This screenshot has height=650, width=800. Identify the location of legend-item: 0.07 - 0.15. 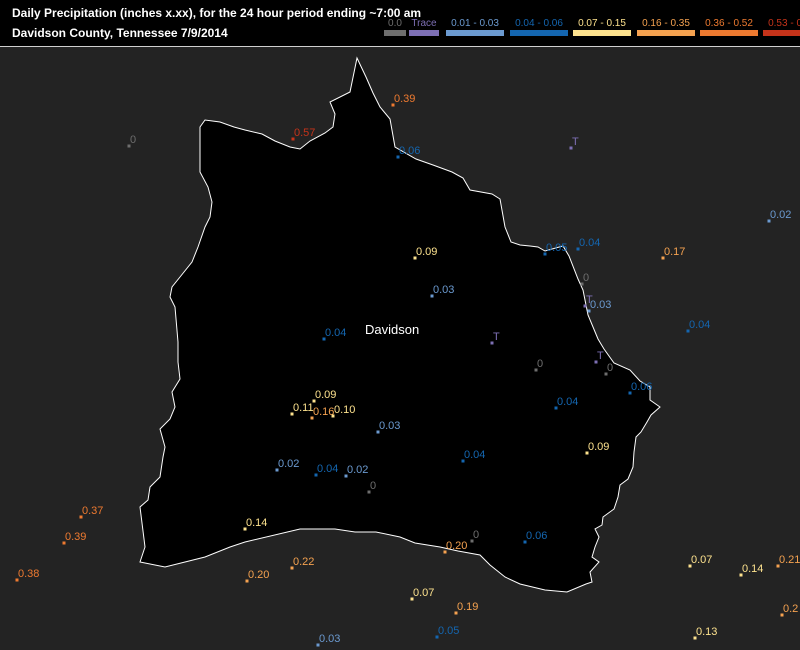
(602, 27).